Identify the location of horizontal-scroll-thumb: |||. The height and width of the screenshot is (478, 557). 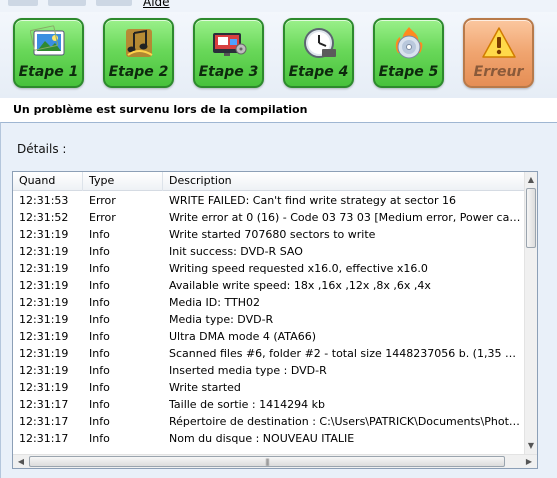
(267, 461).